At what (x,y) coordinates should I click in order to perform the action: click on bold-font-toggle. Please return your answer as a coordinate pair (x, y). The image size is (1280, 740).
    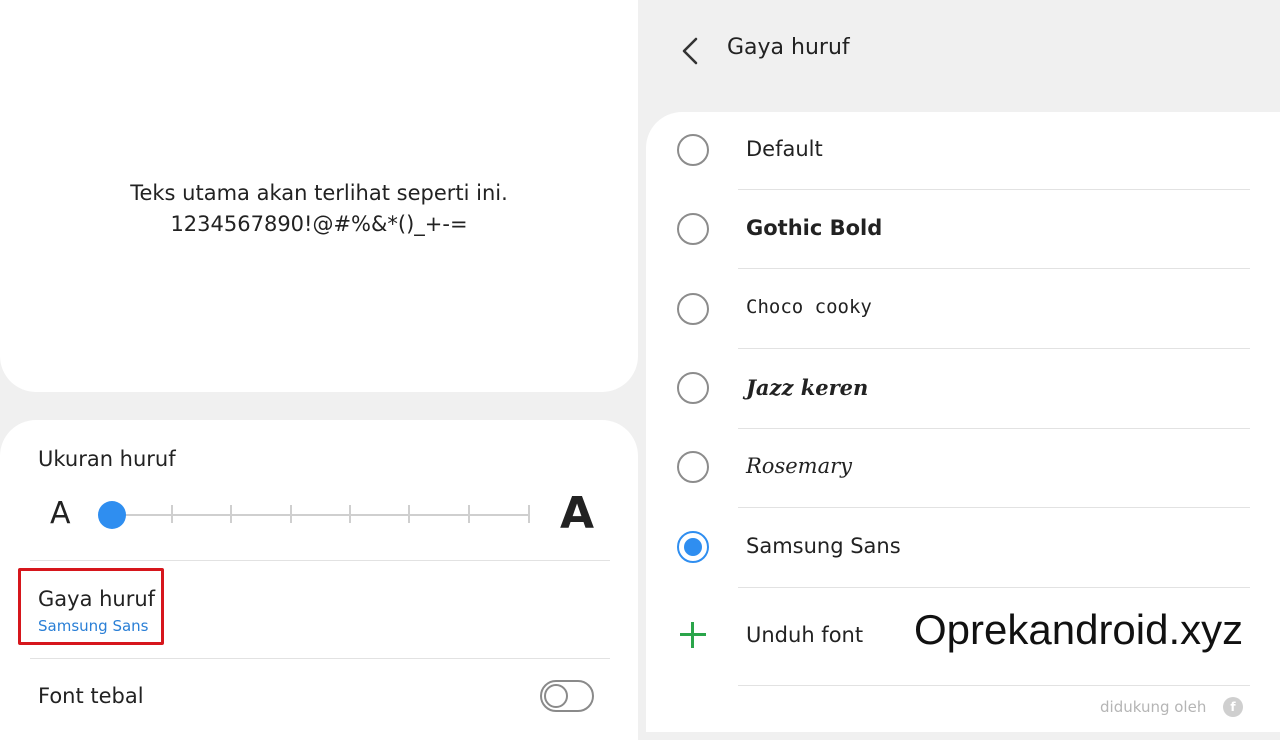
    Looking at the image, I should click on (567, 696).